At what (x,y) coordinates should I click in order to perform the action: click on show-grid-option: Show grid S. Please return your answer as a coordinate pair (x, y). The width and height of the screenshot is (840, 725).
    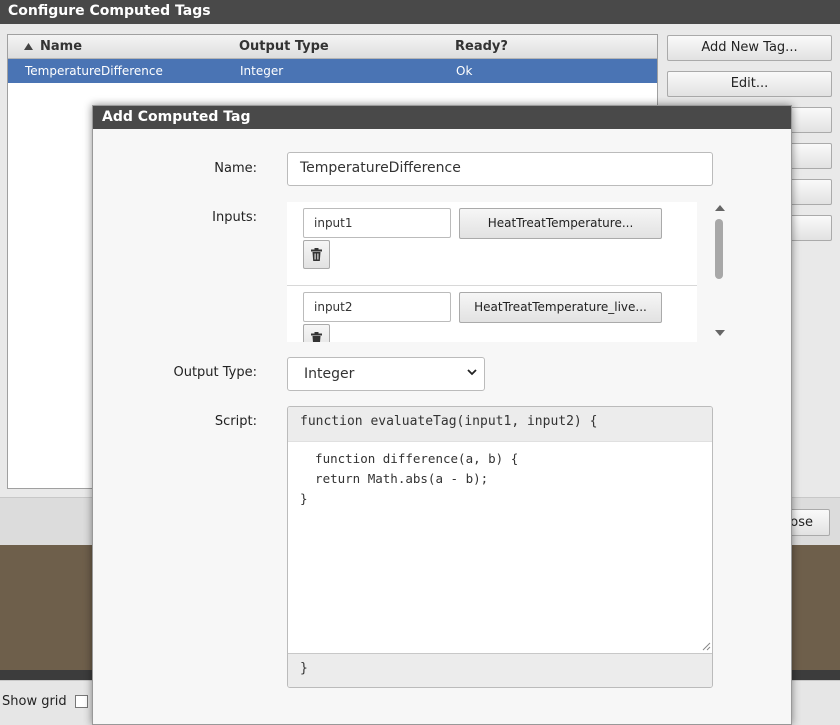
    Looking at the image, I should click on (54, 701).